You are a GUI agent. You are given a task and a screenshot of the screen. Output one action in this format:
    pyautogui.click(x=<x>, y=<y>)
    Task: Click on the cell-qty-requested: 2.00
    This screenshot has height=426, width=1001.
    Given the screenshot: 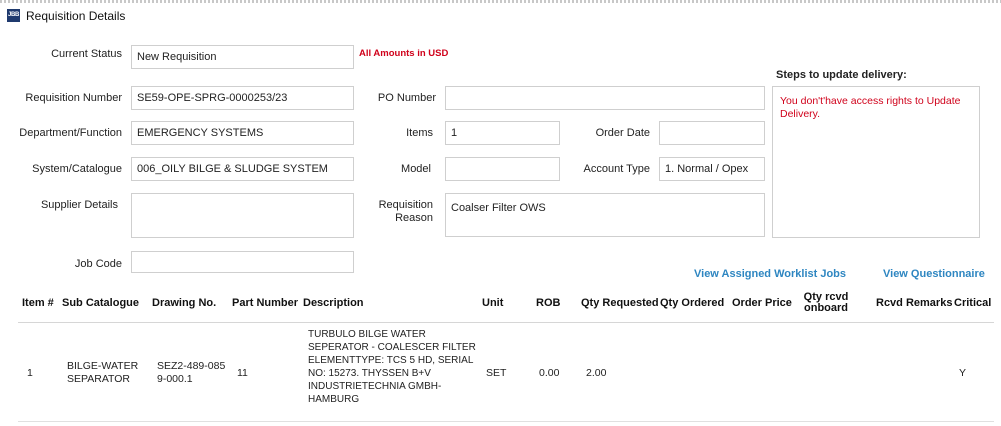 What is the action you would take?
    pyautogui.click(x=596, y=373)
    